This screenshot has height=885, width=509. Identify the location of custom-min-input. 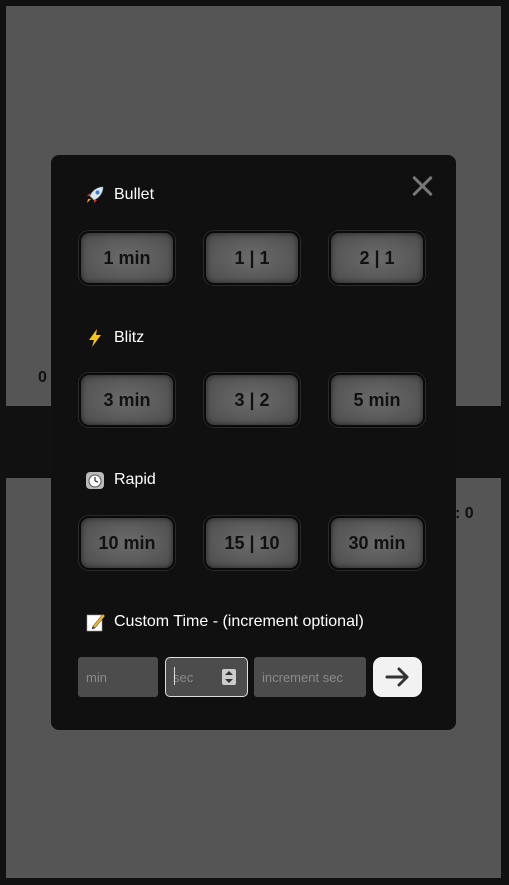
(118, 677).